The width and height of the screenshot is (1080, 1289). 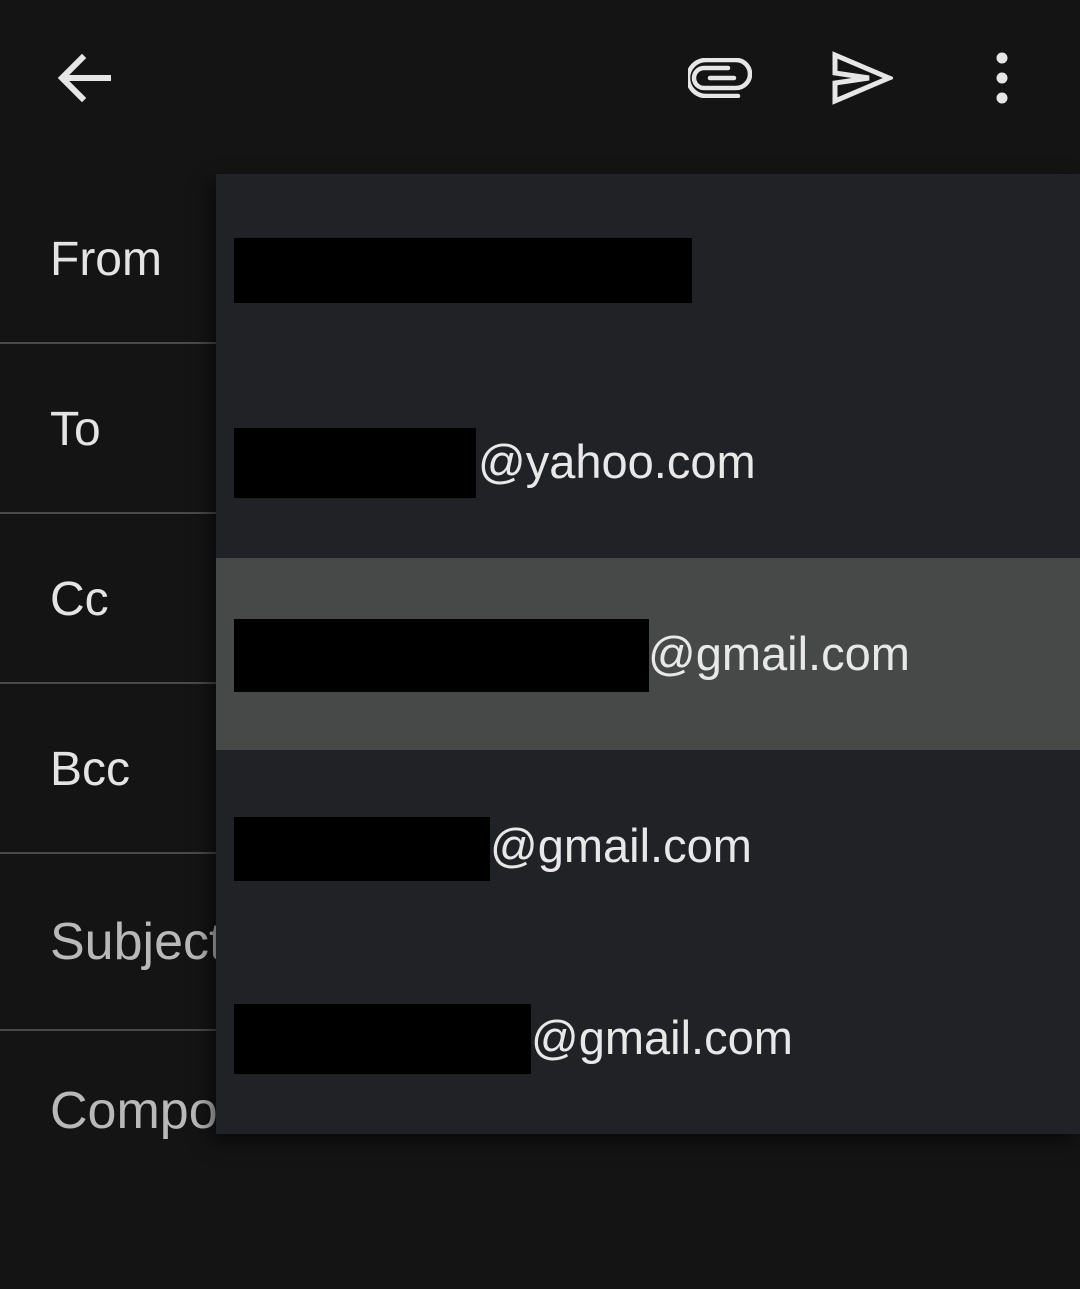 I want to click on account-option: @yahoo.com, so click(x=648, y=462).